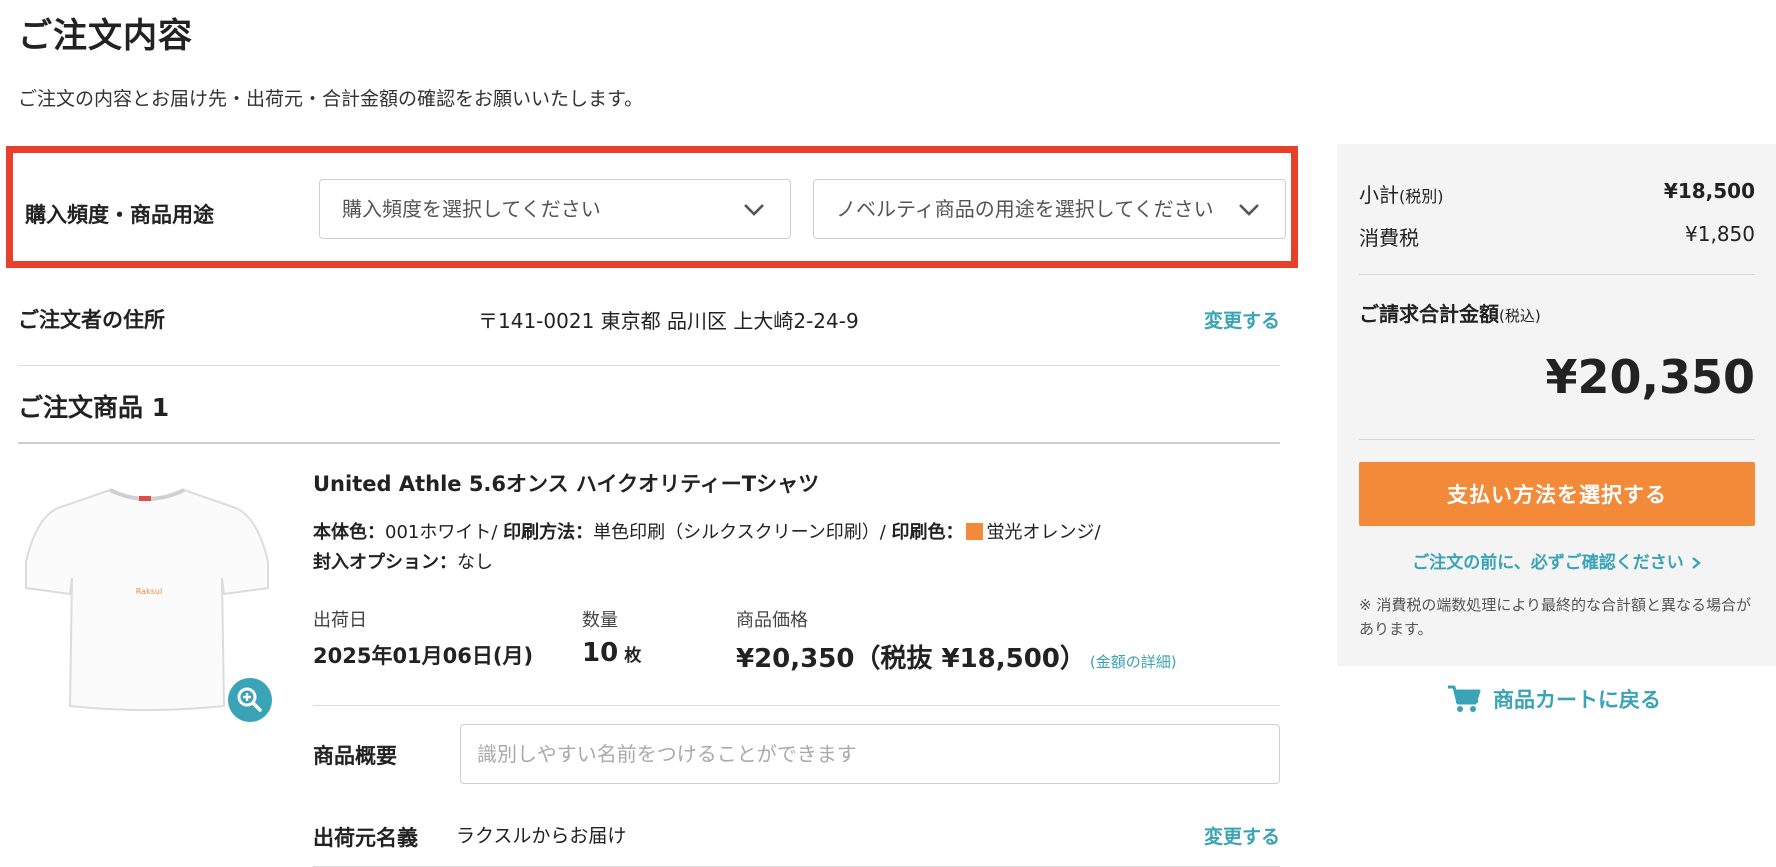 This screenshot has height=867, width=1776. Describe the element at coordinates (911, 659) in the screenshot. I see `price-amount: ¥20,350（税抜 ¥18,500）` at that location.